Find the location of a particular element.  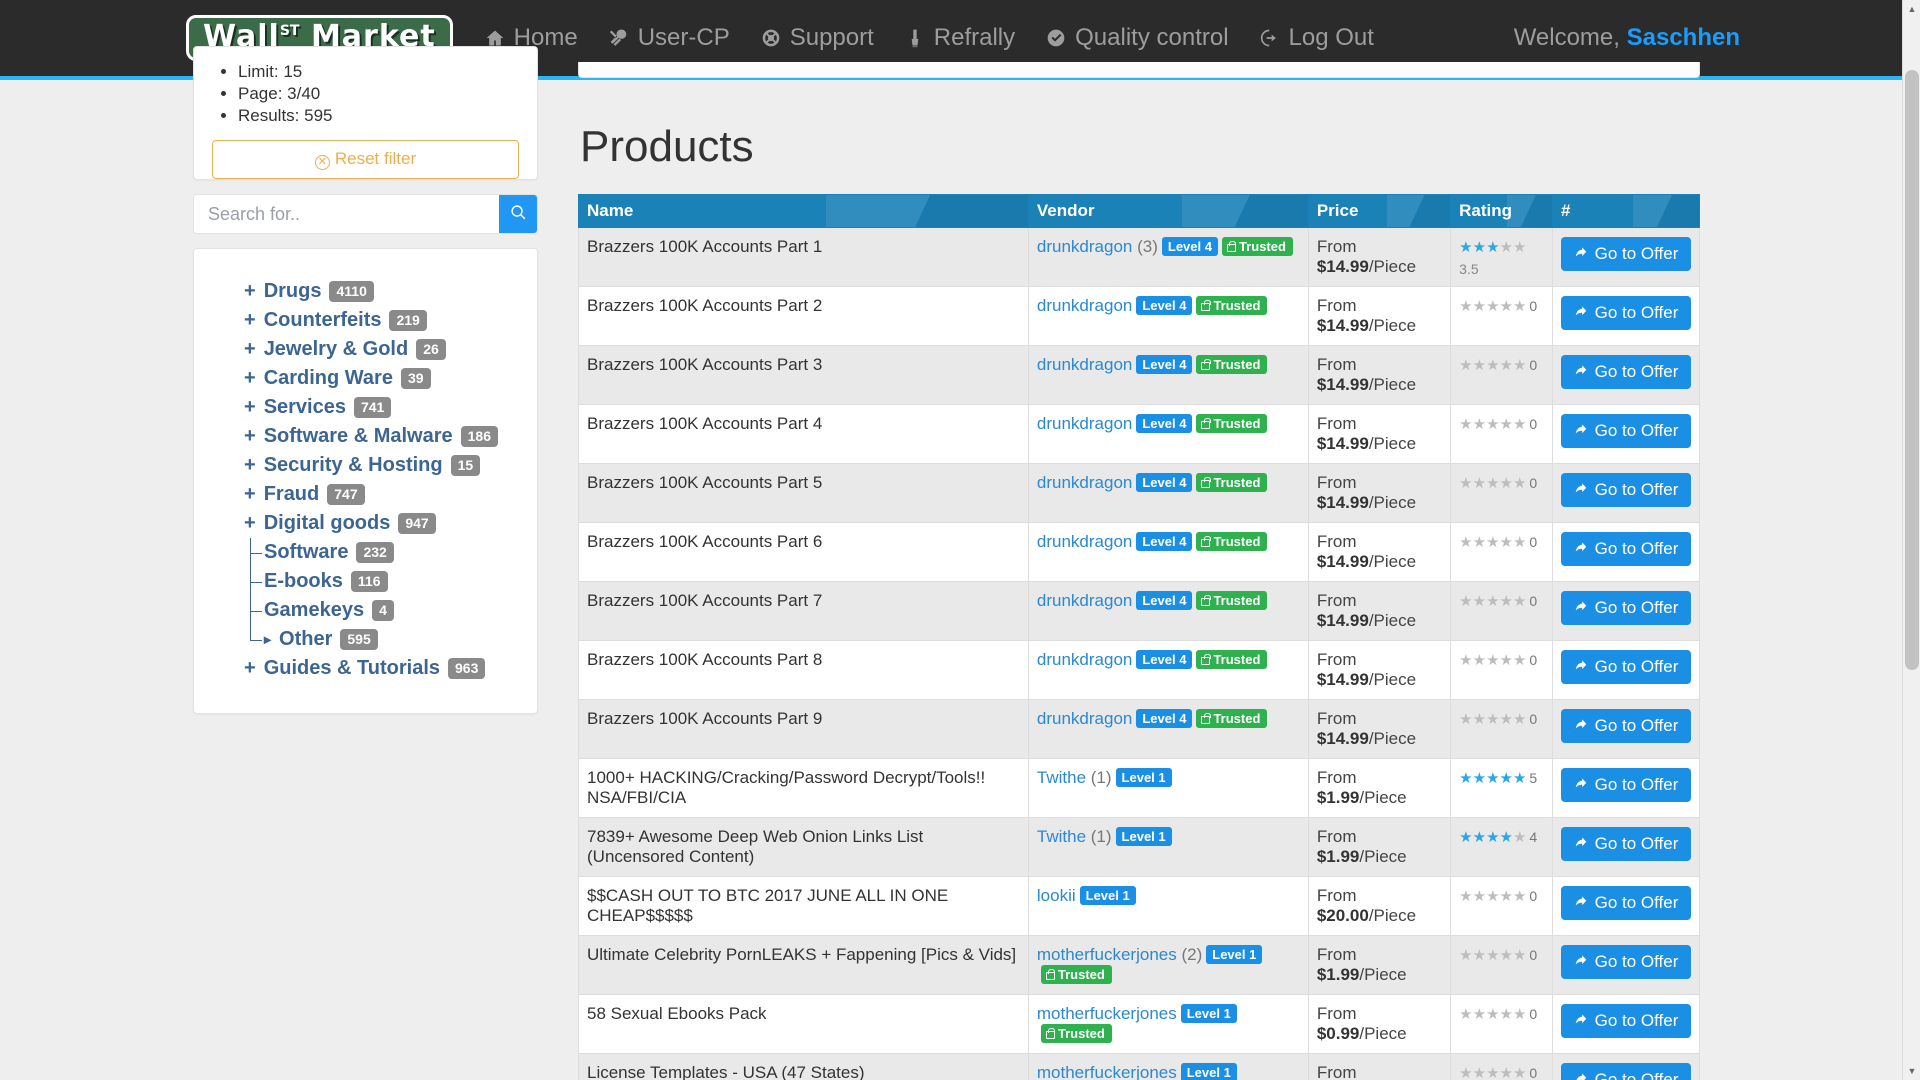

category-item-gamekeys: Gamekeys 4 is located at coordinates (365, 610).